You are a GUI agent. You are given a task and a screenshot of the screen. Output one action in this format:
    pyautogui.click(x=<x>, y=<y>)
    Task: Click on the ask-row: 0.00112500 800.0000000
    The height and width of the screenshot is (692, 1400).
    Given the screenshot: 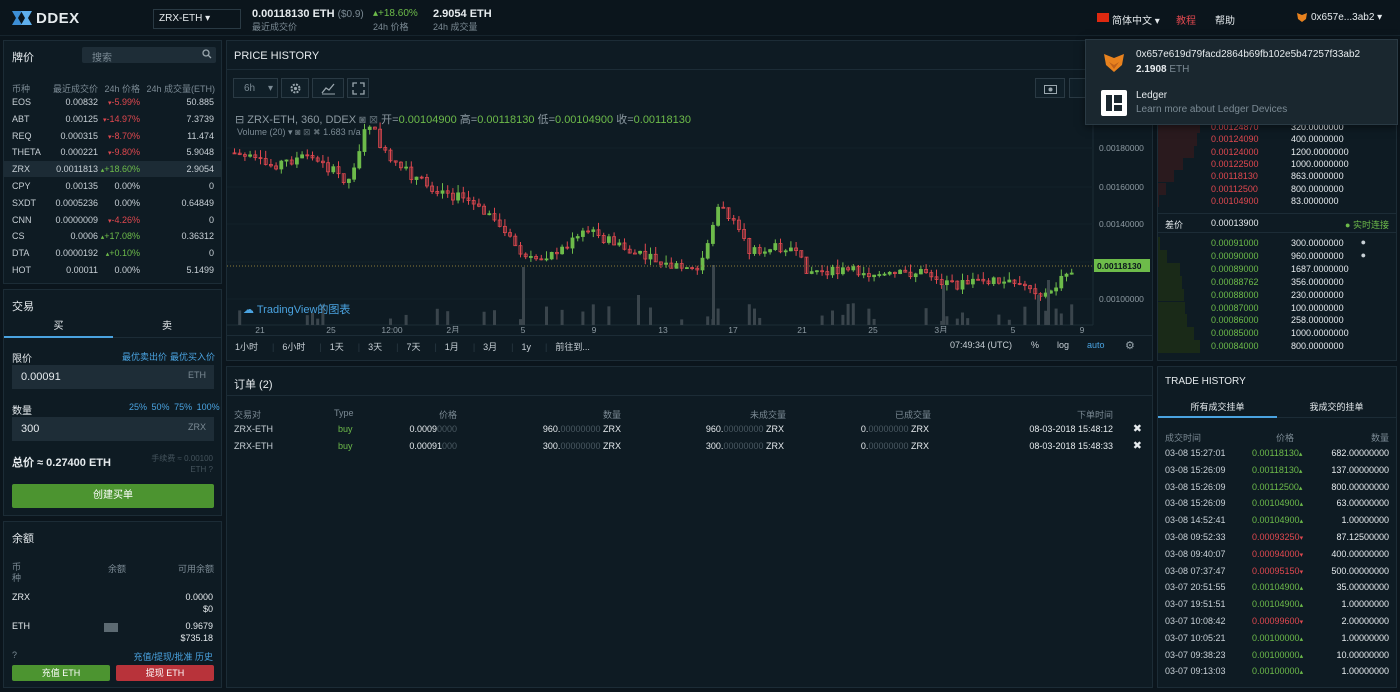 What is the action you would take?
    pyautogui.click(x=1277, y=189)
    